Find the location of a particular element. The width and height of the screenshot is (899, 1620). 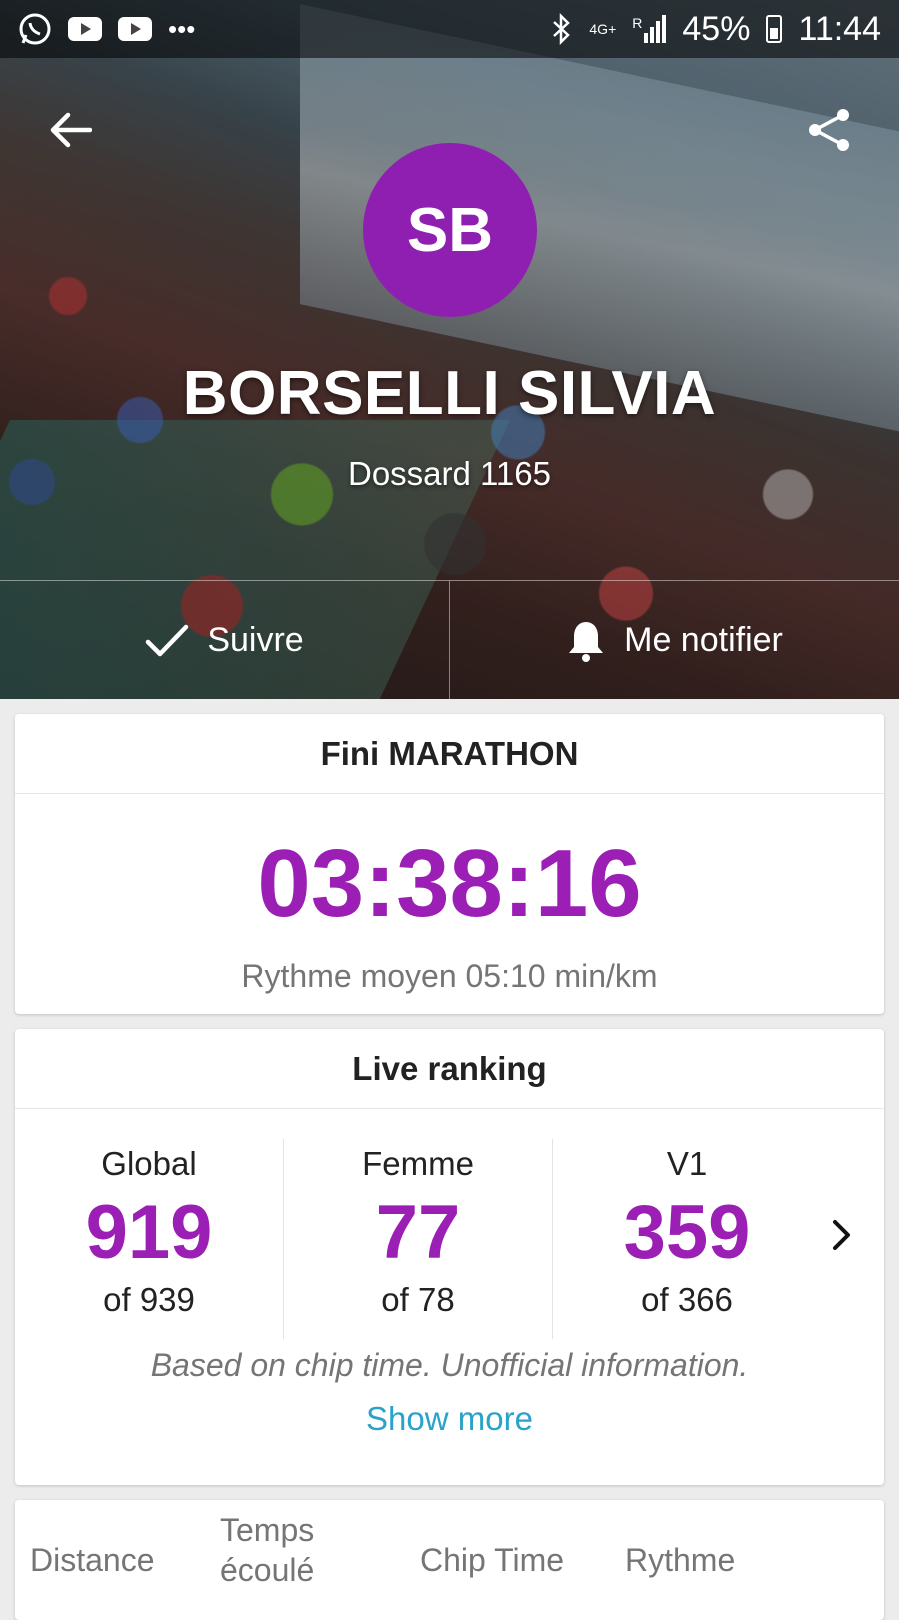

share-button is located at coordinates (829, 130).